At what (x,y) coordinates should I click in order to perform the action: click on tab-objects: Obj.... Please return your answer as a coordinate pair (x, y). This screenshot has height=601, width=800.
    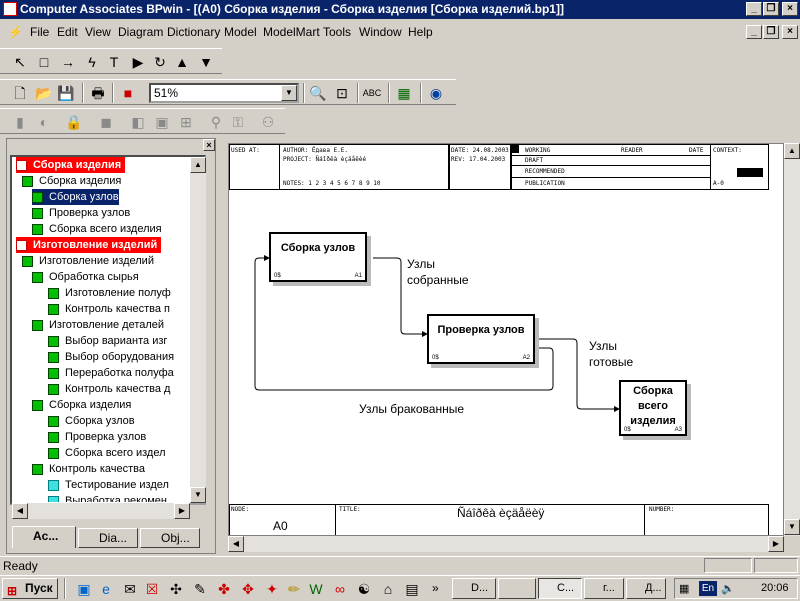
    Looking at the image, I should click on (170, 538).